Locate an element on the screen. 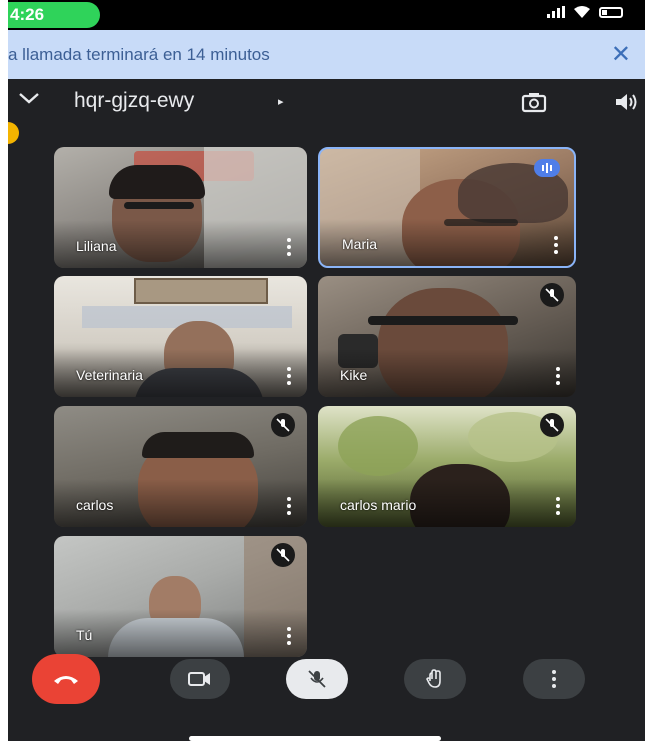 The image size is (665, 741). call-time-banner: a llamada terminará en 14 minutos ✕ is located at coordinates (326, 54).